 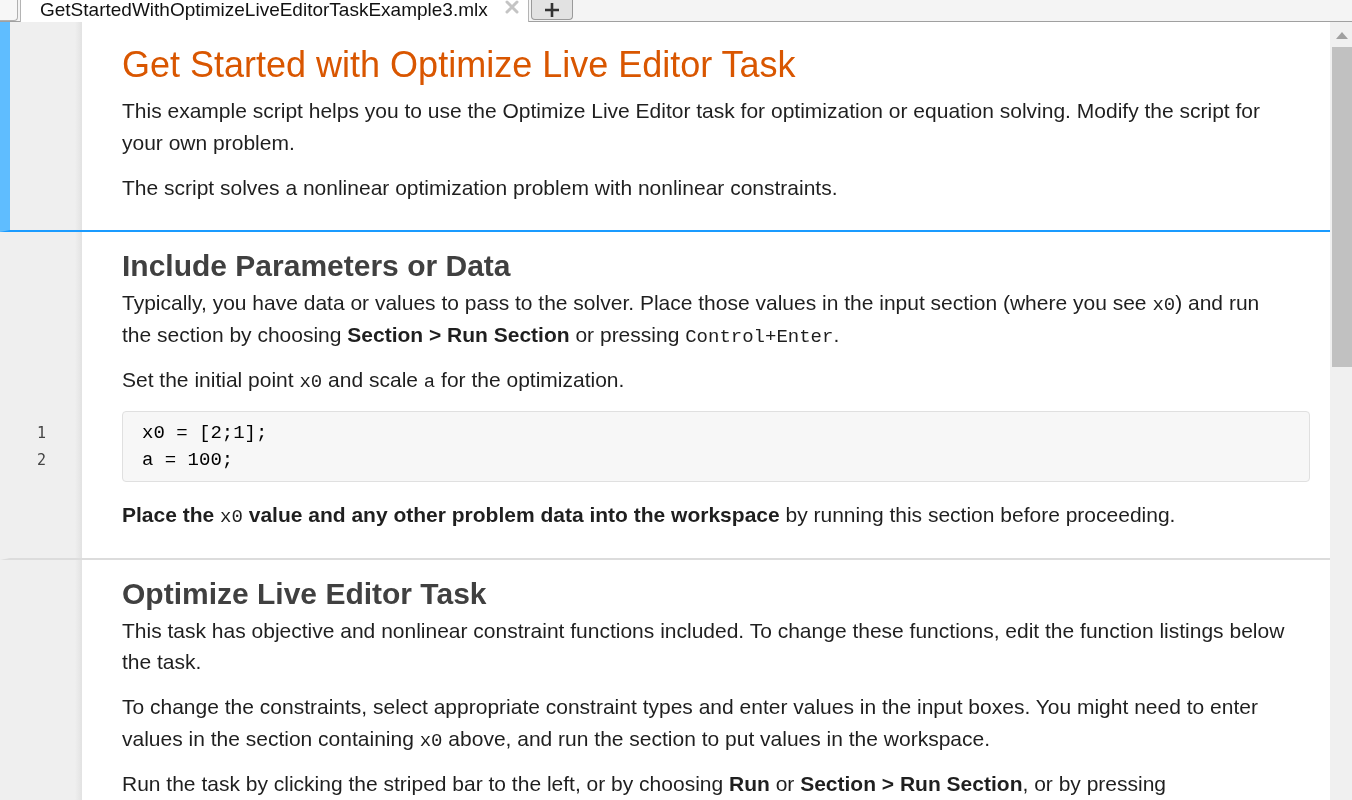 I want to click on file-tab: GetStartedWithOptimizeLiveEditorTaskExample3.mlx, so click(x=274, y=11).